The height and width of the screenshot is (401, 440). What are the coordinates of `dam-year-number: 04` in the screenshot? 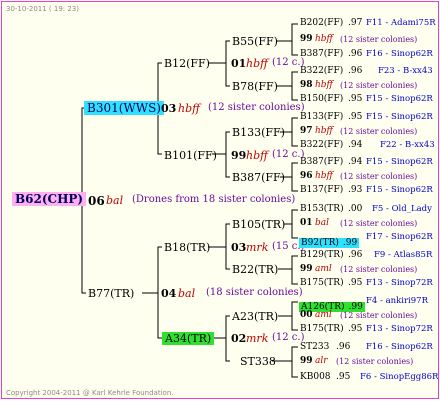 It's located at (169, 293).